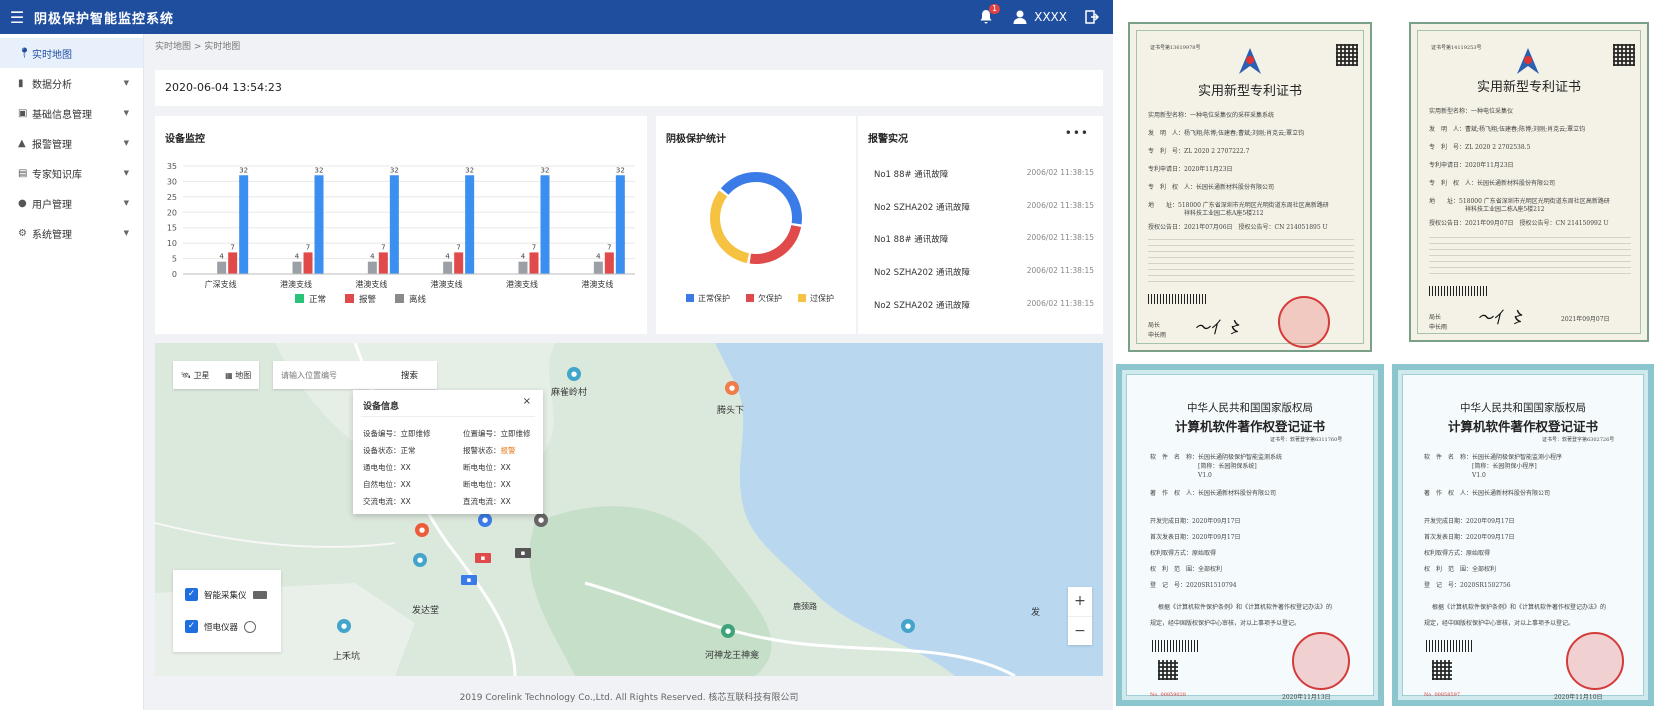 This screenshot has height=710, width=1659. Describe the element at coordinates (172, 243) in the screenshot. I see `y-tick-label: 10` at that location.